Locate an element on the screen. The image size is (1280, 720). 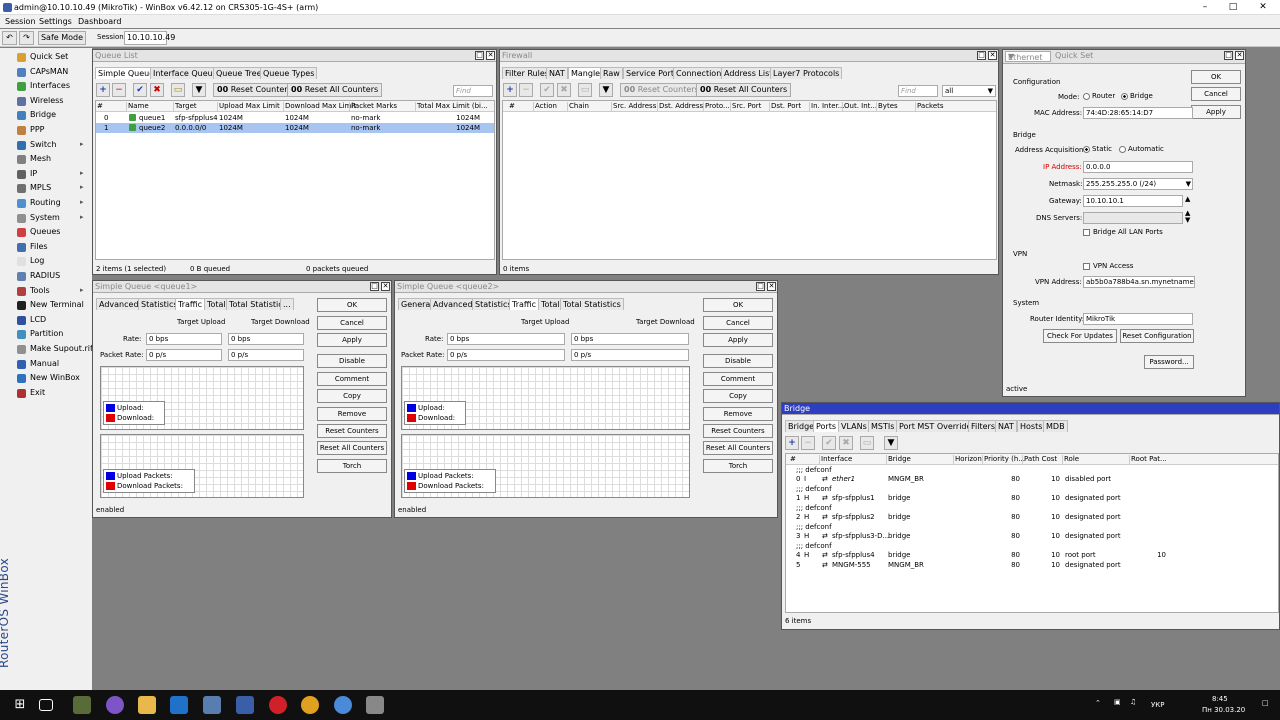
language-indicator: УКР is located at coordinates (1157, 705).